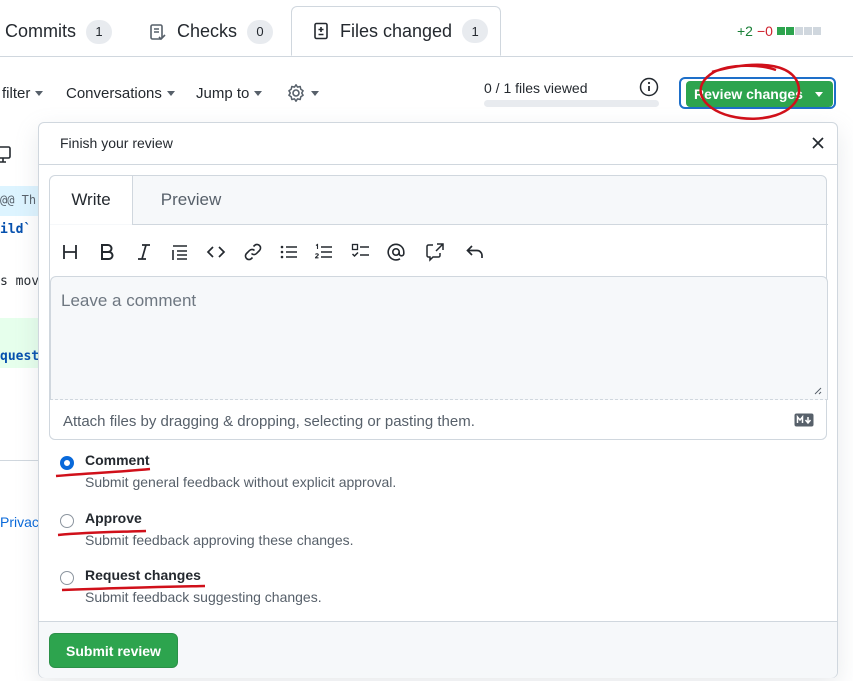  I want to click on task-list-icon, so click(361, 252).